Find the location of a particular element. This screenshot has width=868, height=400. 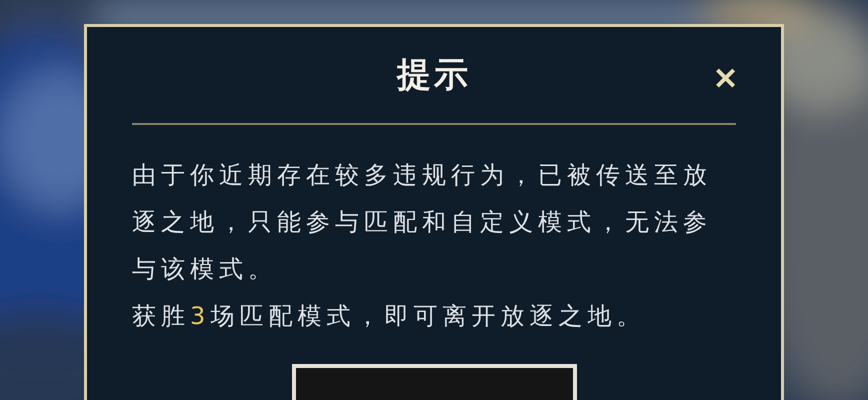

dialog-title: 提示 is located at coordinates (434, 75).